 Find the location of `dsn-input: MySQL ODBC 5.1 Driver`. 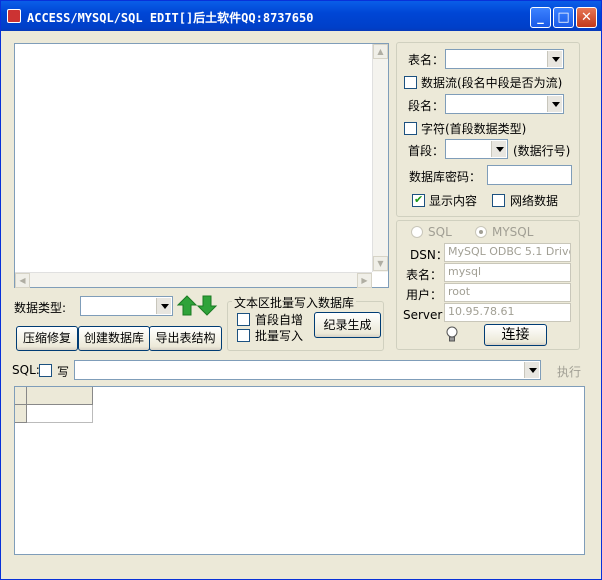

dsn-input: MySQL ODBC 5.1 Driver is located at coordinates (507, 252).